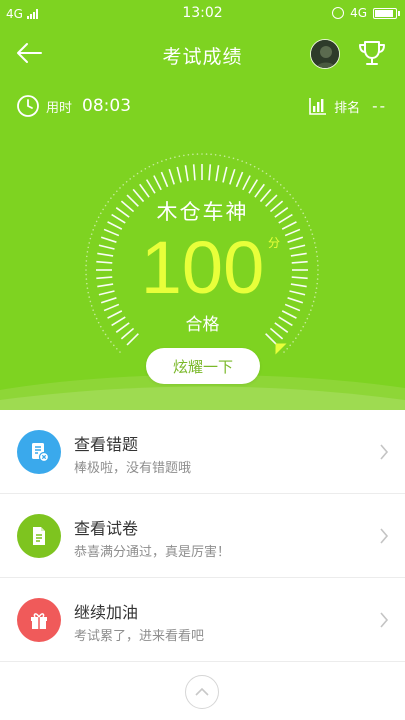  I want to click on rank-label: 排名, so click(347, 108).